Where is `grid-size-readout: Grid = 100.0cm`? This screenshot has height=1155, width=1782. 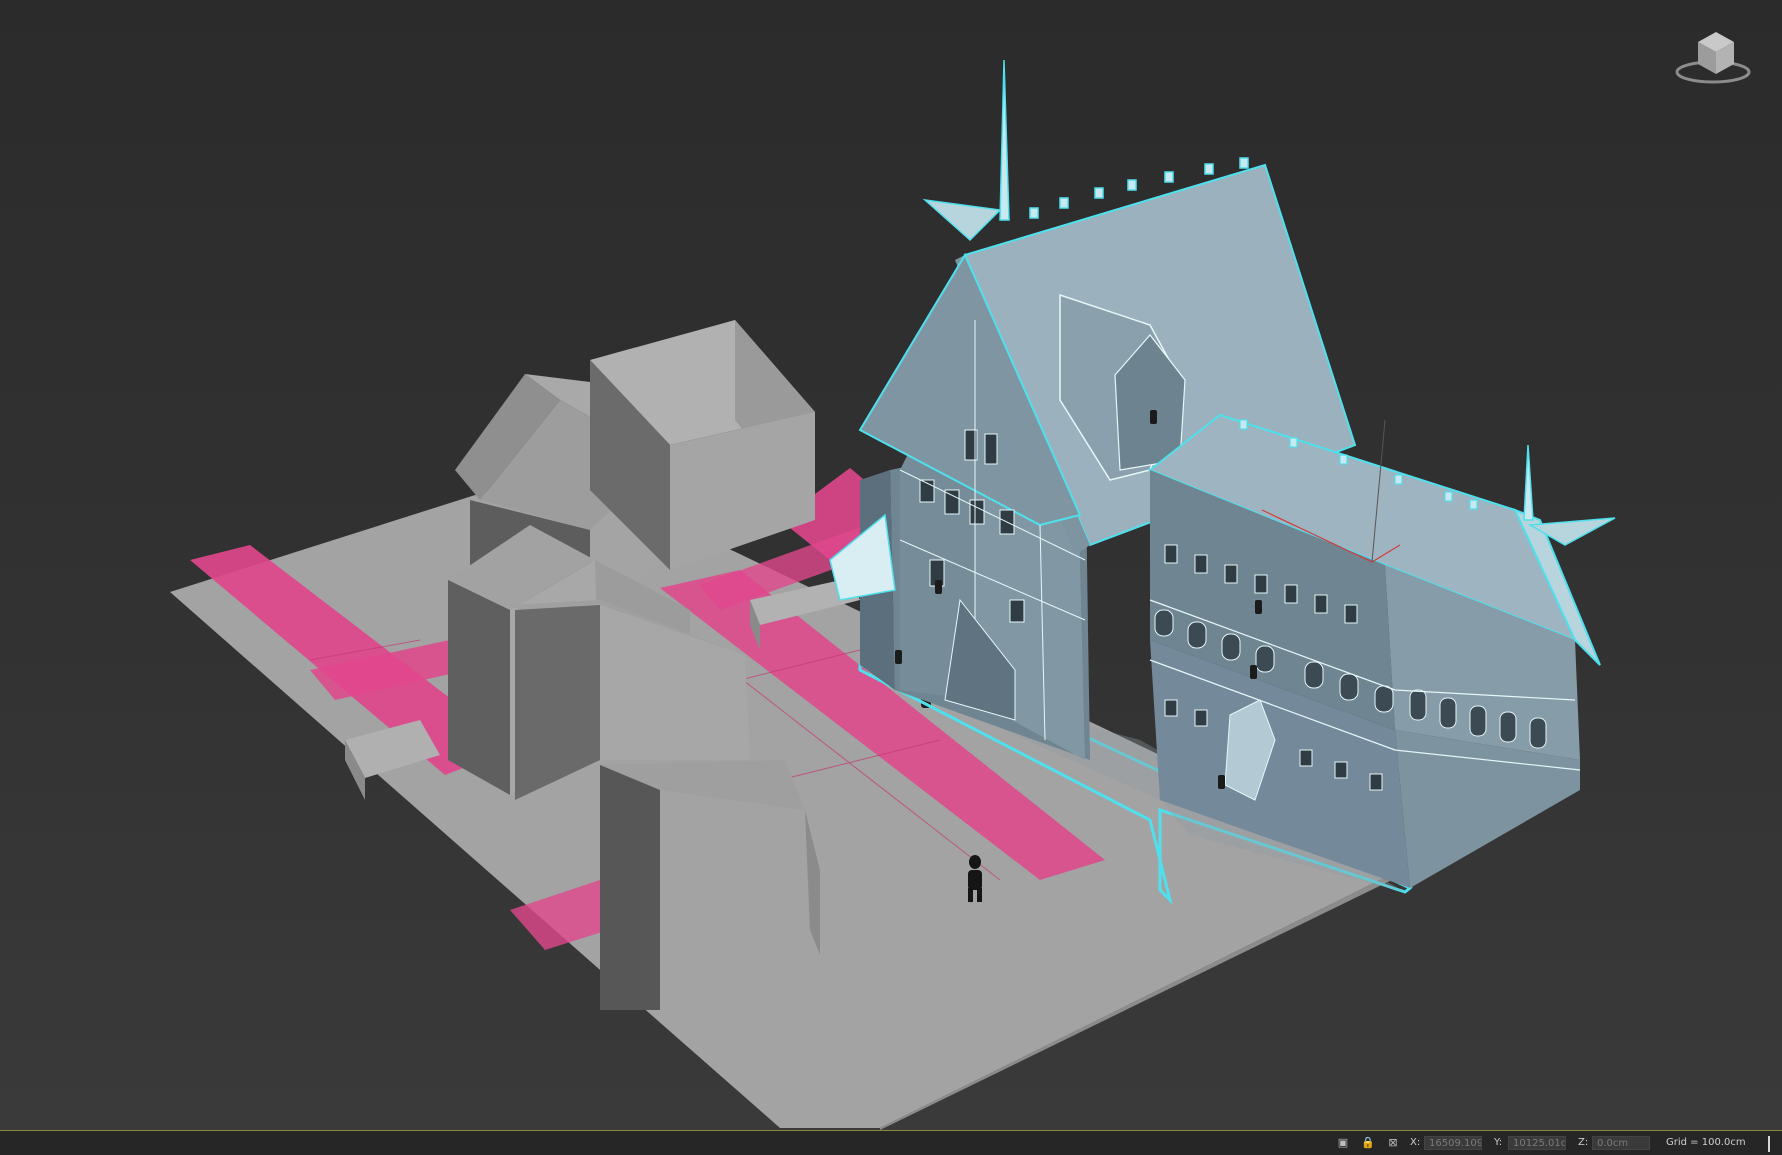 grid-size-readout: Grid = 100.0cm is located at coordinates (1706, 1142).